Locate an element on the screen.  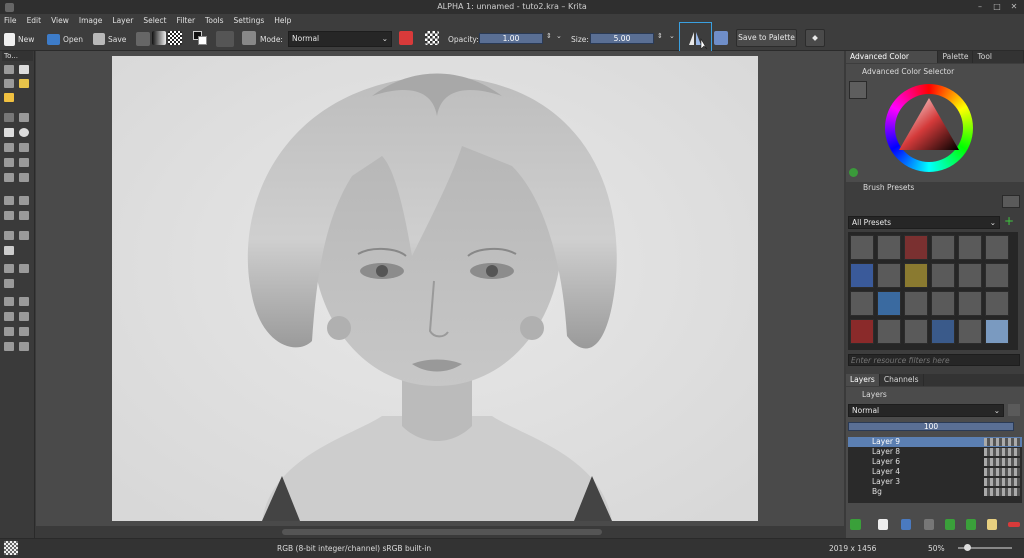
layer-row: Layer 6 is located at coordinates (935, 462).